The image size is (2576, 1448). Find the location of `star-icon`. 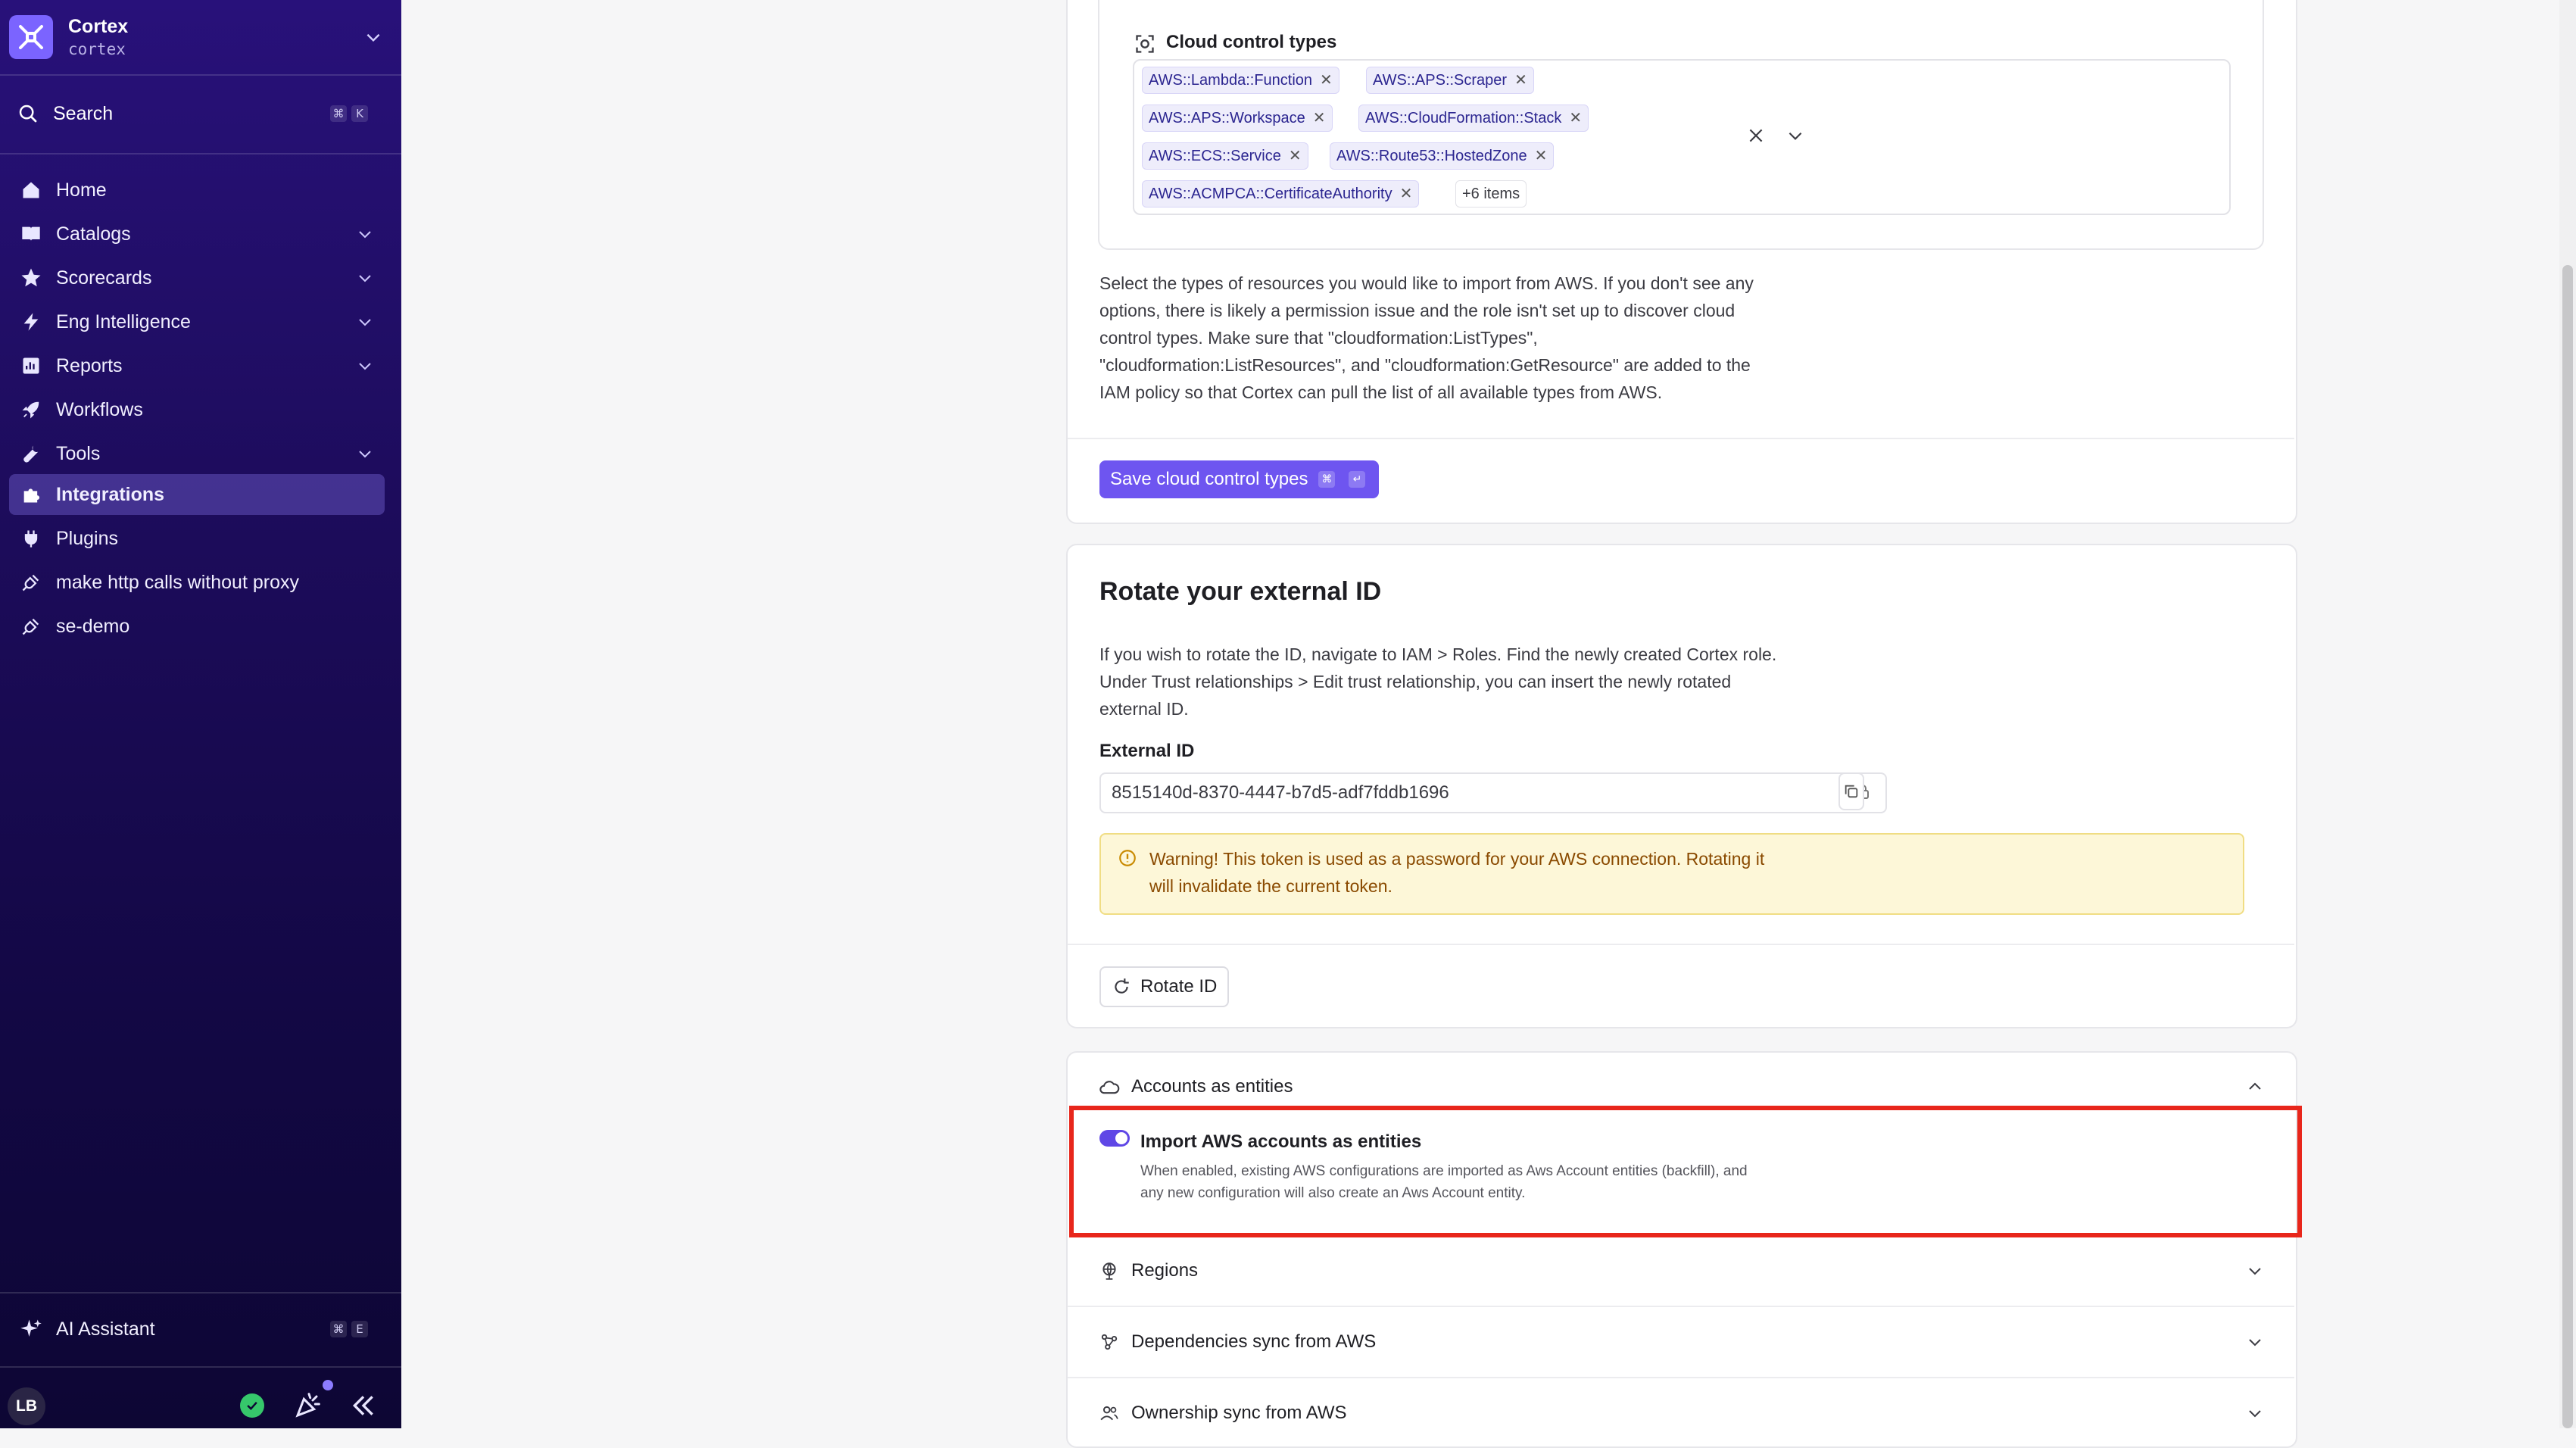

star-icon is located at coordinates (31, 278).